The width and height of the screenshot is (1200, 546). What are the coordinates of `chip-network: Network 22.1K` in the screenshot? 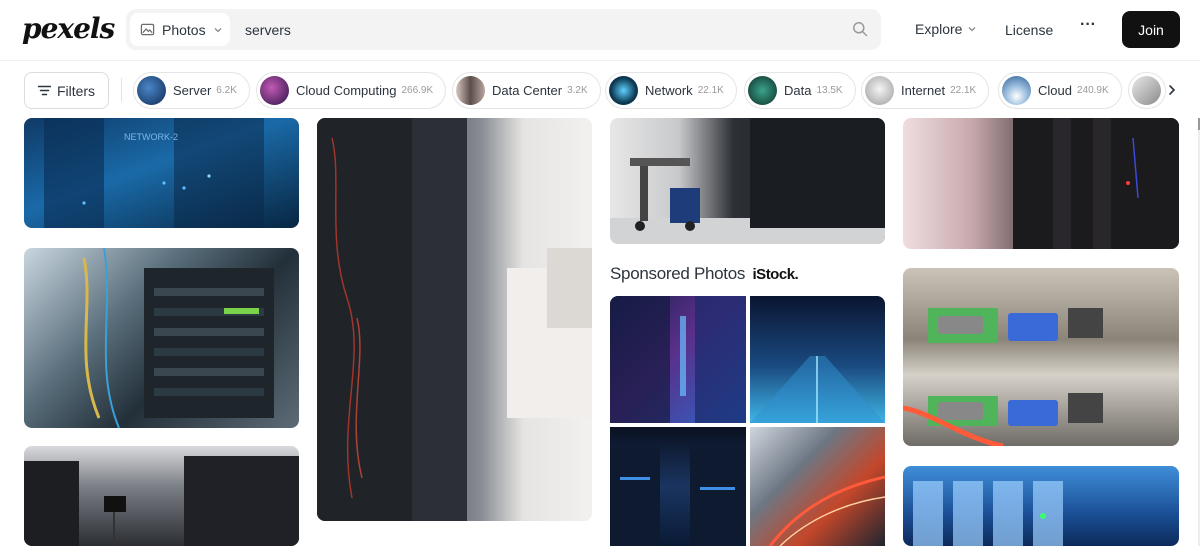 It's located at (671, 90).